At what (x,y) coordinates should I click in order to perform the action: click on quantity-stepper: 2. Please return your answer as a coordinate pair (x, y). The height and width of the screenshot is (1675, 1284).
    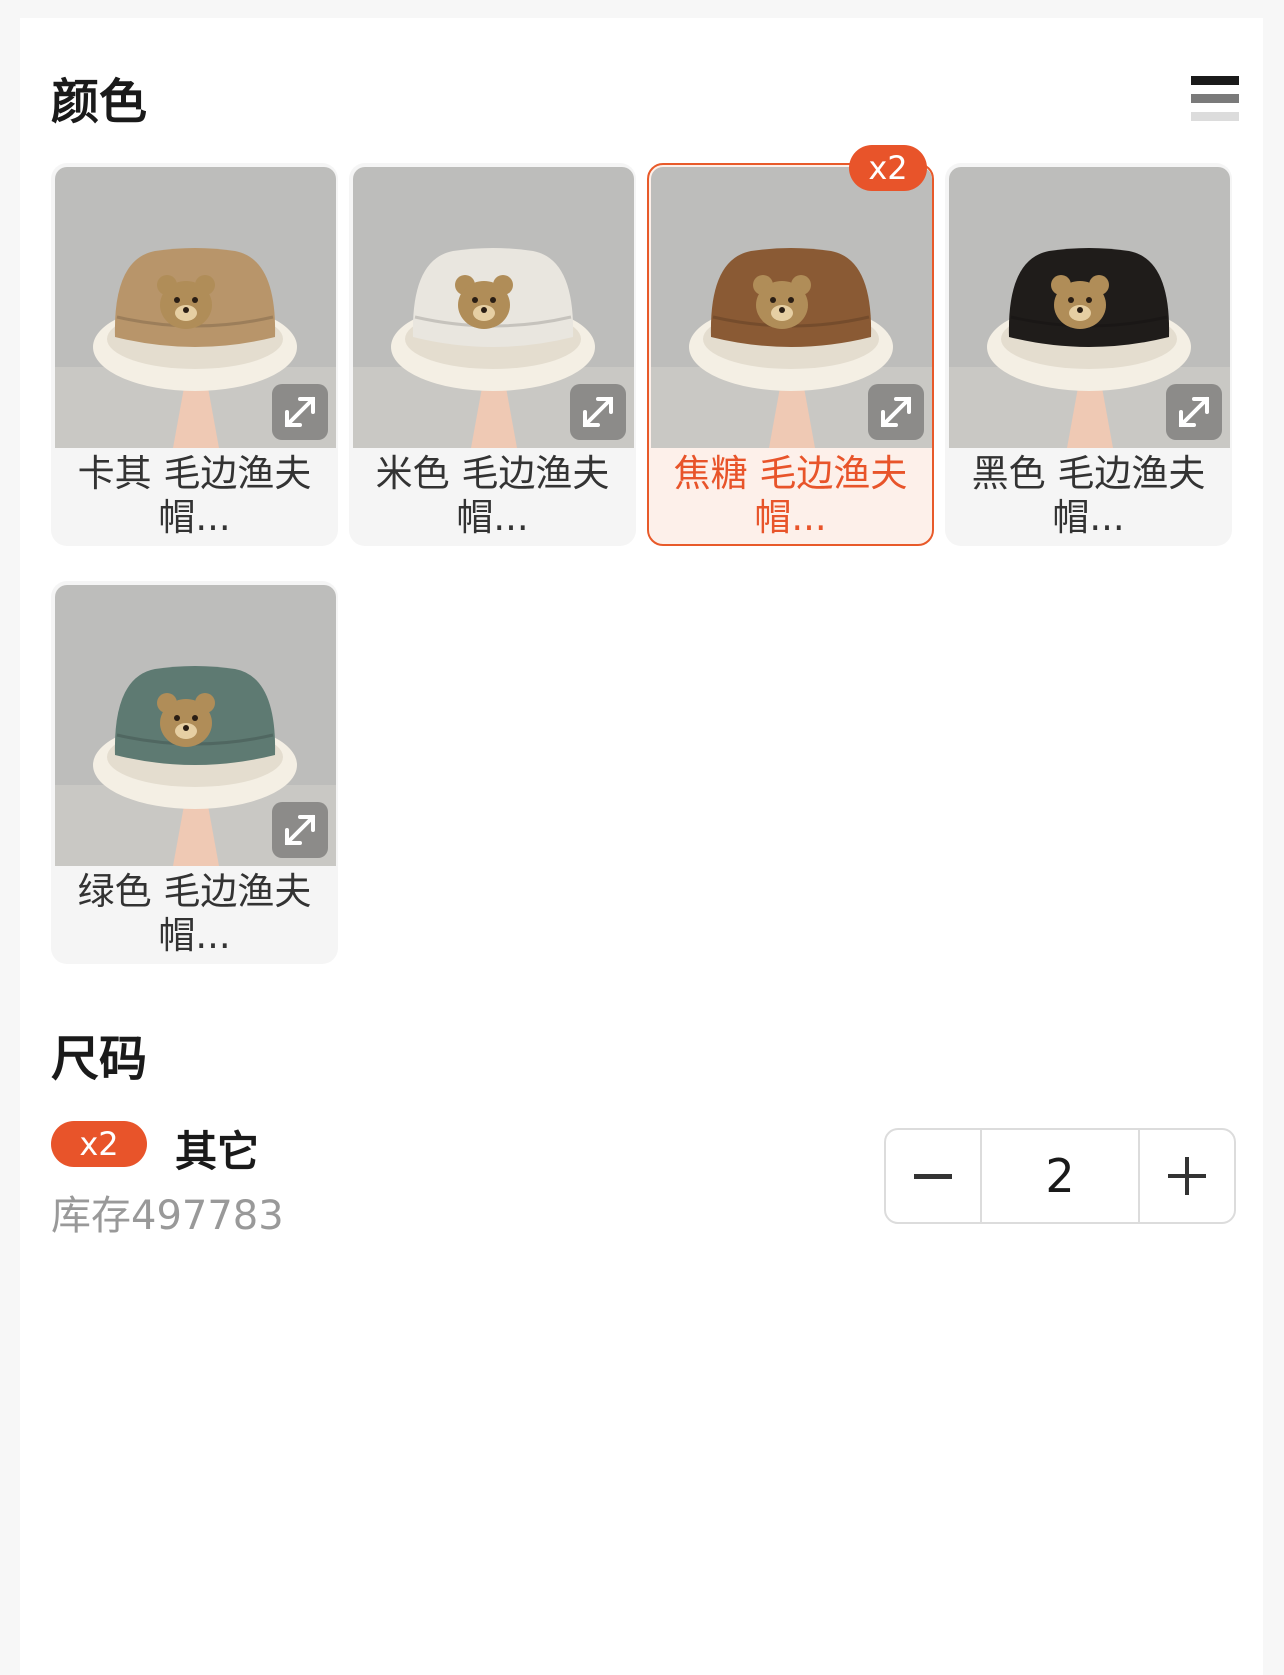
    Looking at the image, I should click on (1060, 1176).